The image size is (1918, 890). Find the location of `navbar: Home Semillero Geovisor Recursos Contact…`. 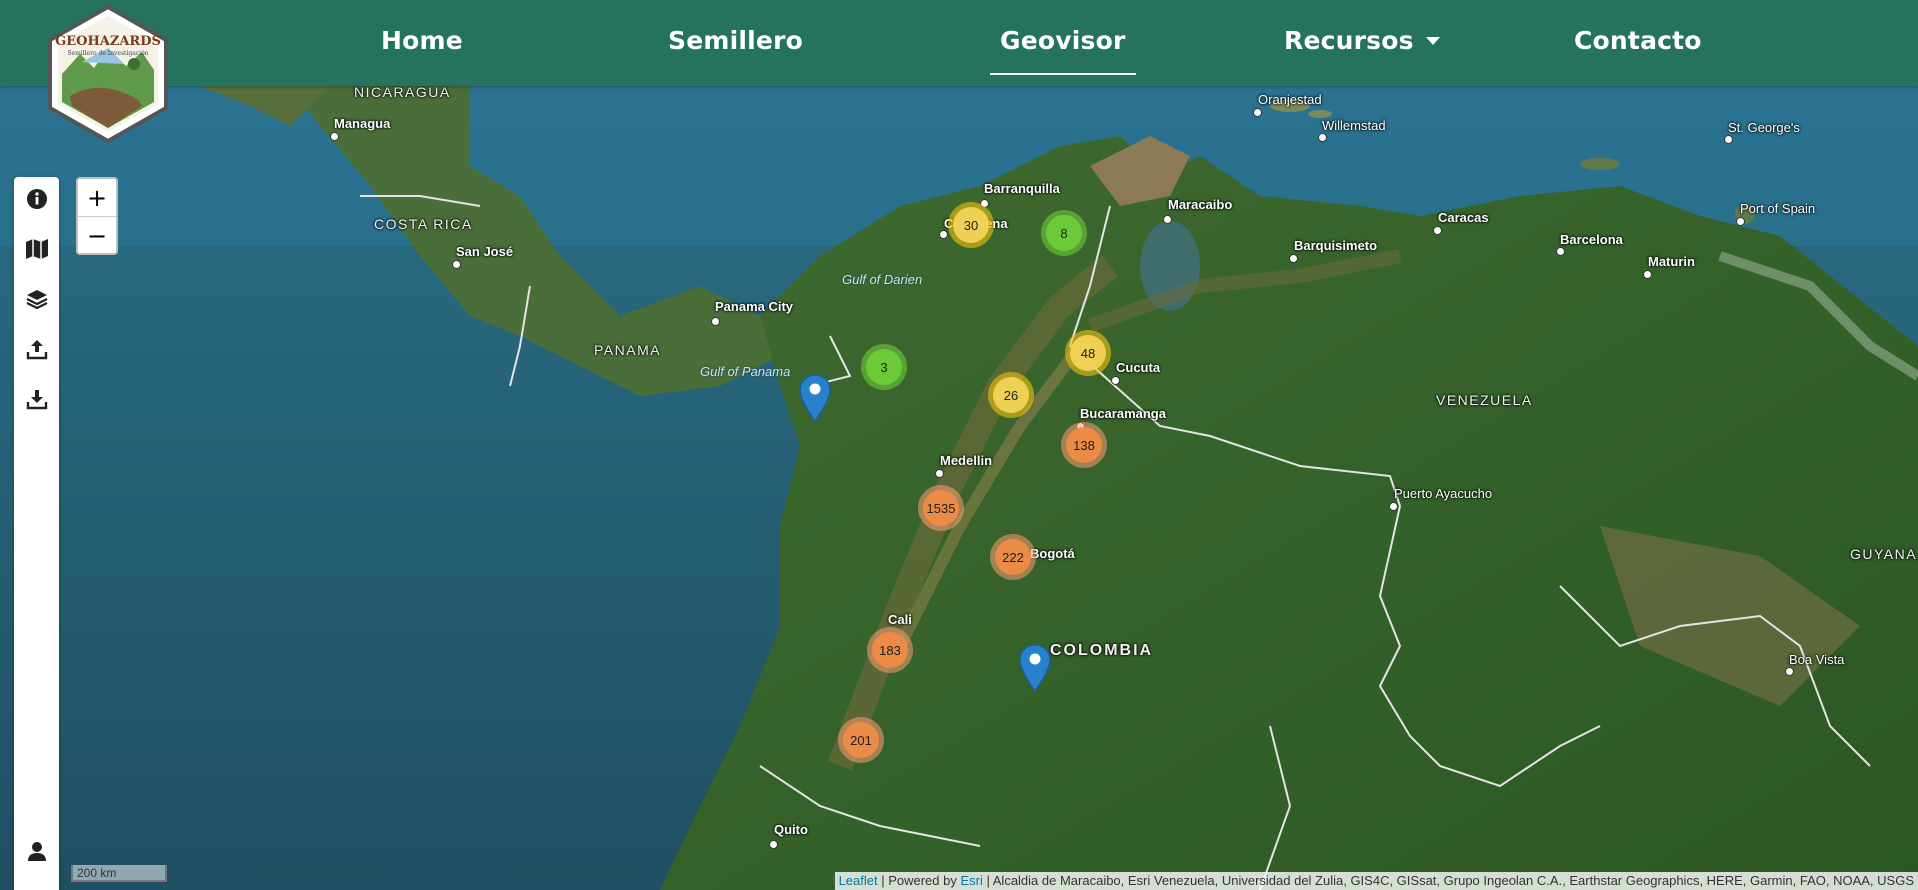

navbar: Home Semillero Geovisor Recursos Contact… is located at coordinates (959, 43).